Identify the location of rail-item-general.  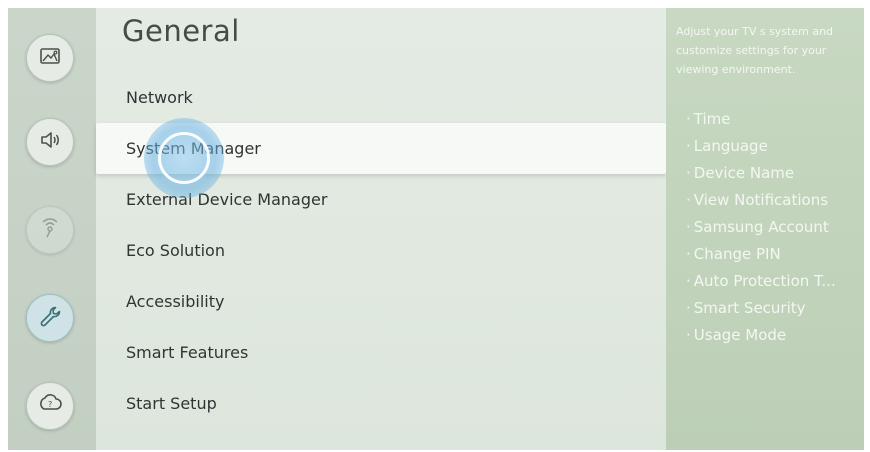
(50, 318).